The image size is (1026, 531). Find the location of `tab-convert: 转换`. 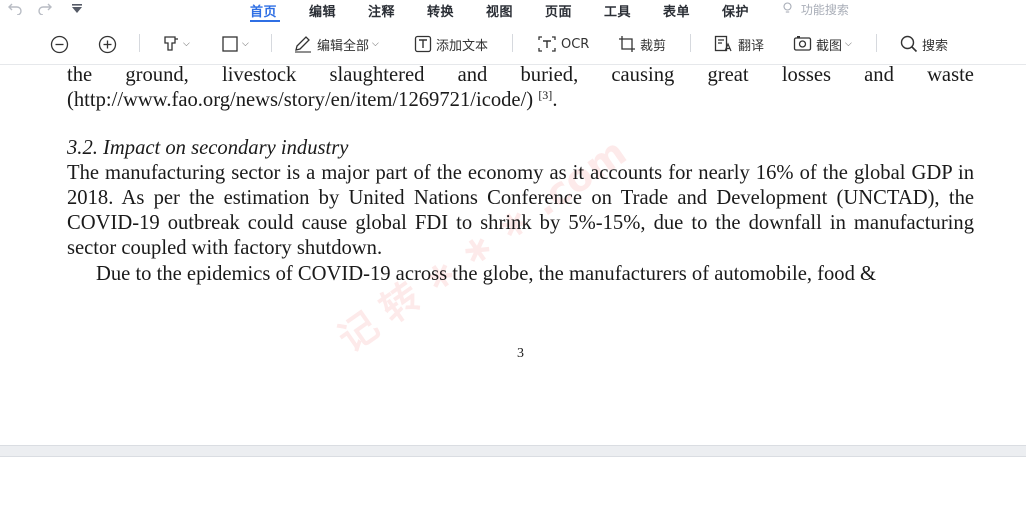

tab-convert: 转换 is located at coordinates (440, 10).